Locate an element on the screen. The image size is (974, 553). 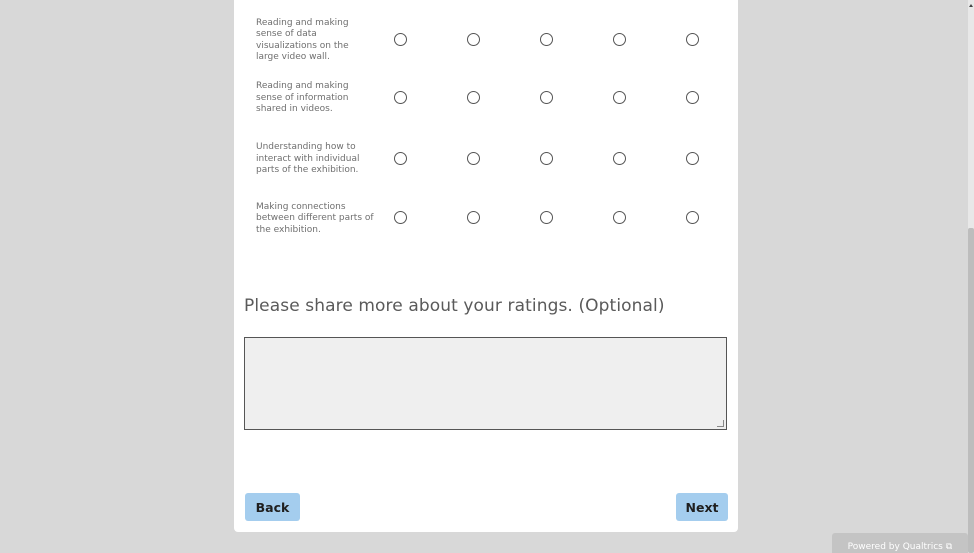
back-button: Back is located at coordinates (272, 507).